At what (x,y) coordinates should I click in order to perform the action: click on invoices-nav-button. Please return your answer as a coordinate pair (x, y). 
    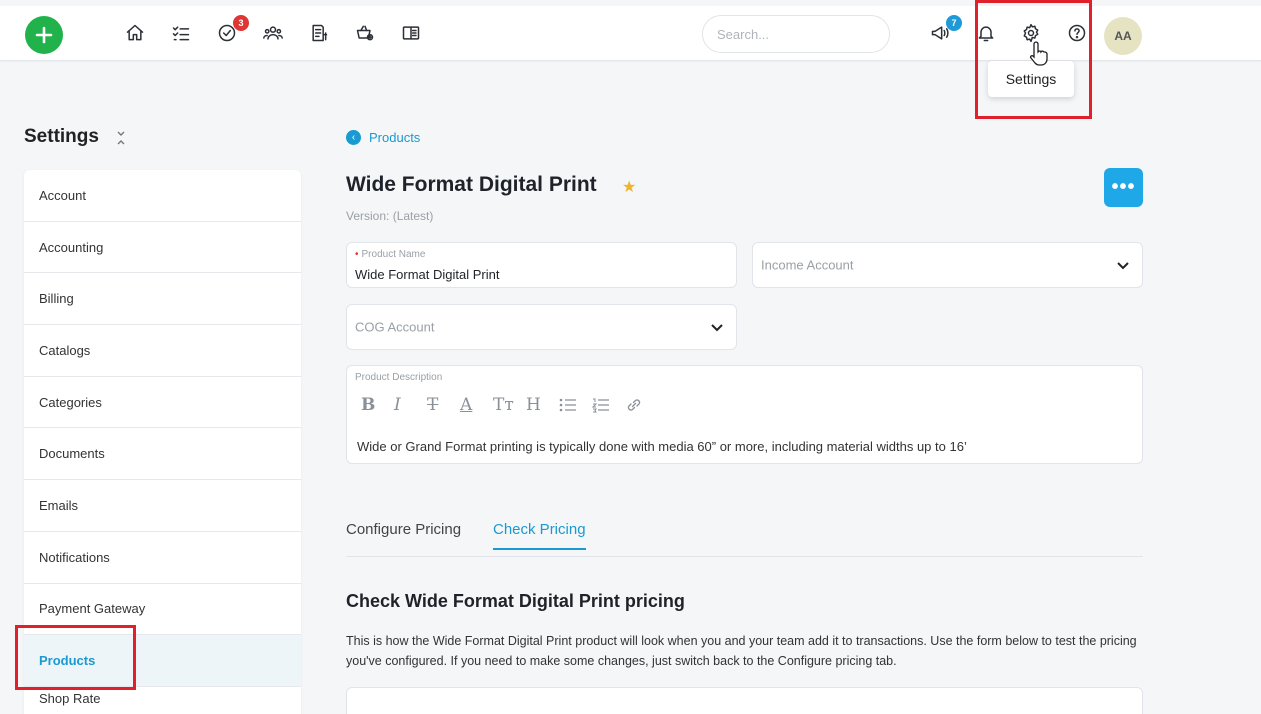
    Looking at the image, I should click on (319, 33).